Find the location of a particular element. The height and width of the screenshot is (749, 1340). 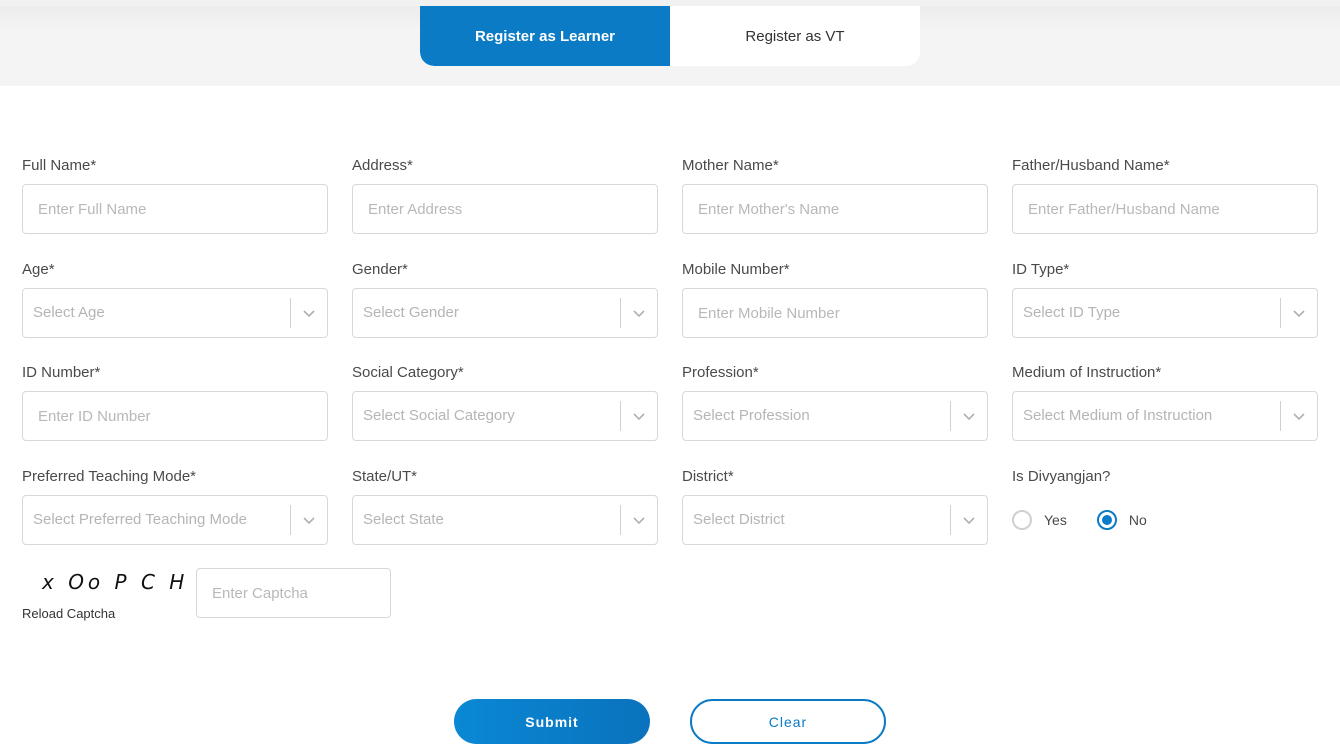

tab-register-vt: Register as VT is located at coordinates (795, 36).